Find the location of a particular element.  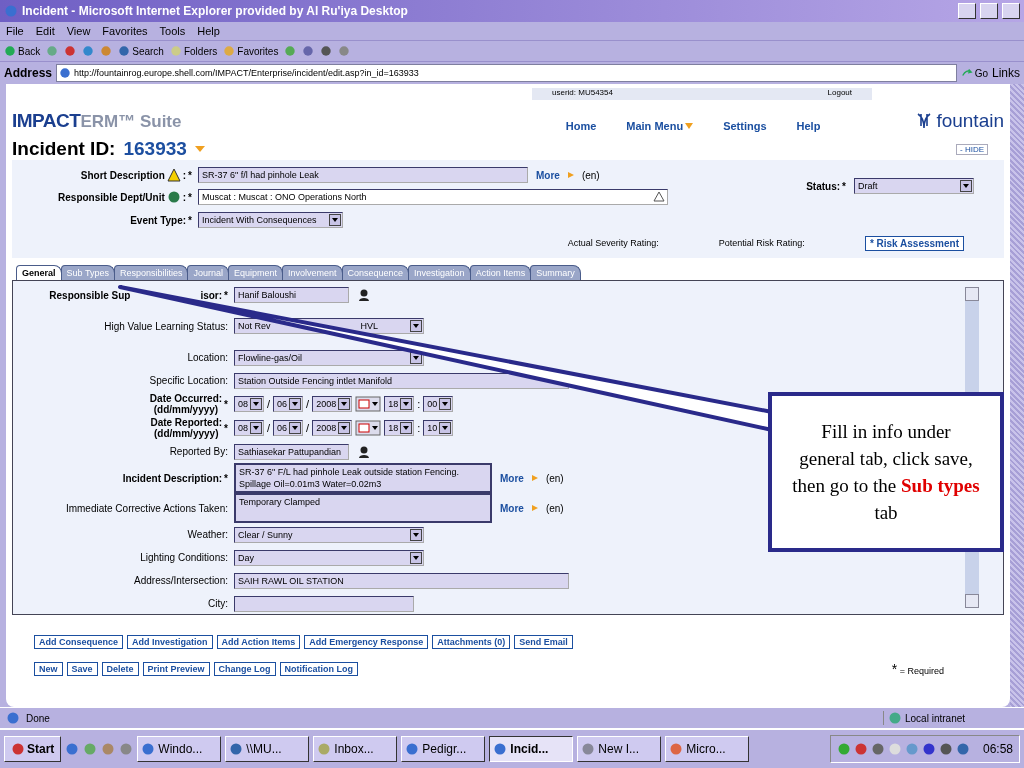

field-label: Weather: is located at coordinates (207, 534).